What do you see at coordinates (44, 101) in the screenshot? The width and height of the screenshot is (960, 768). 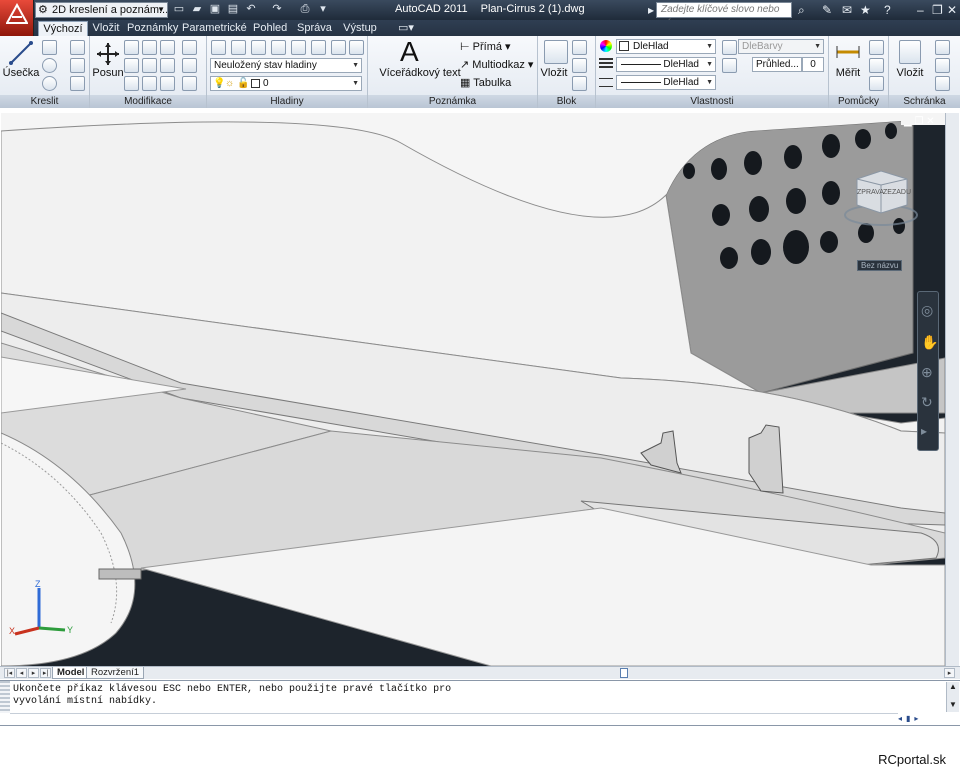 I see `panel-title-kreslit: Kreslit` at bounding box center [44, 101].